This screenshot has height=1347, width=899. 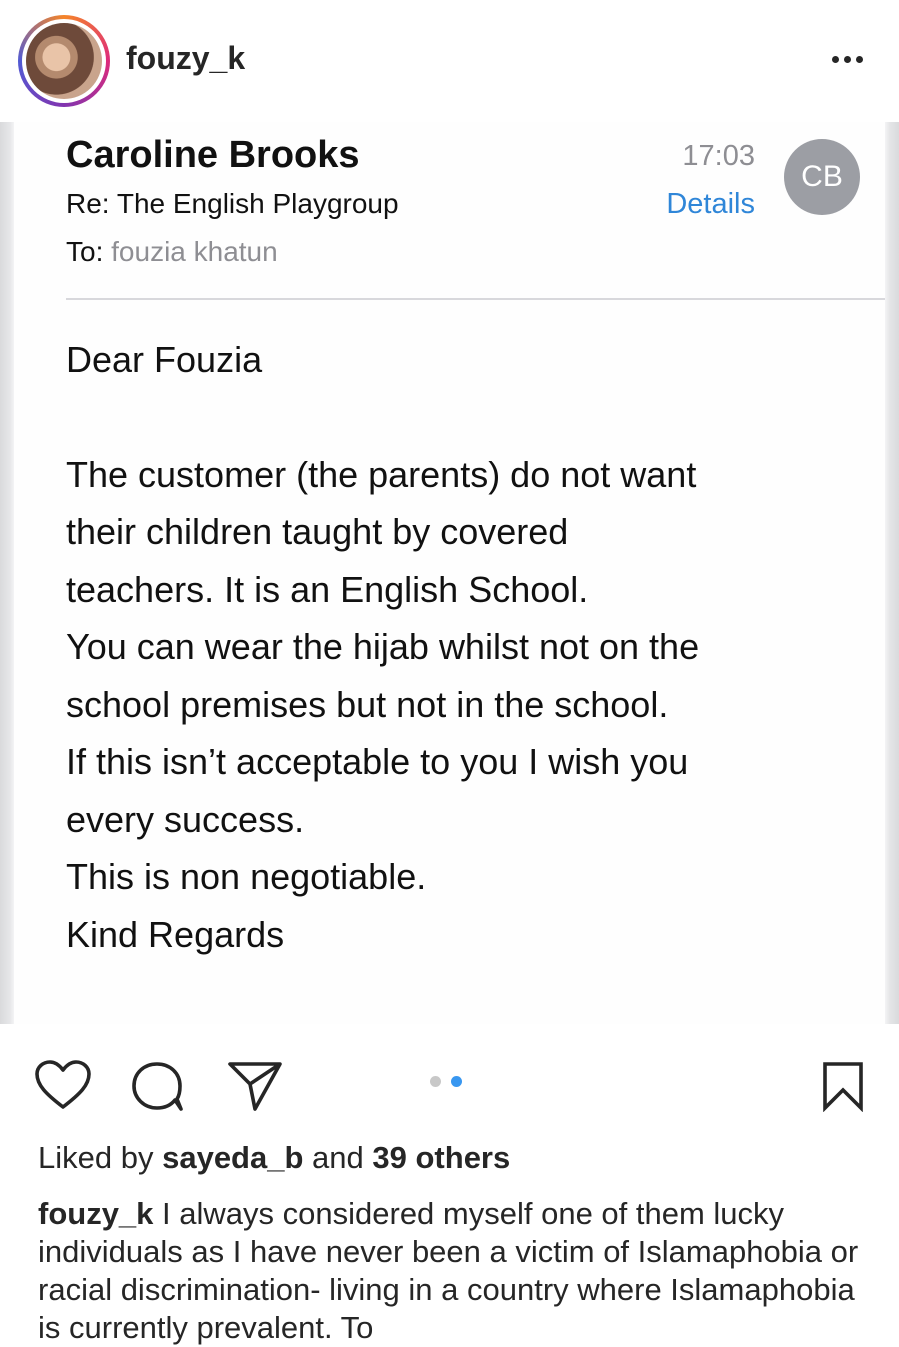 What do you see at coordinates (847, 59) in the screenshot?
I see `more-options-icon` at bounding box center [847, 59].